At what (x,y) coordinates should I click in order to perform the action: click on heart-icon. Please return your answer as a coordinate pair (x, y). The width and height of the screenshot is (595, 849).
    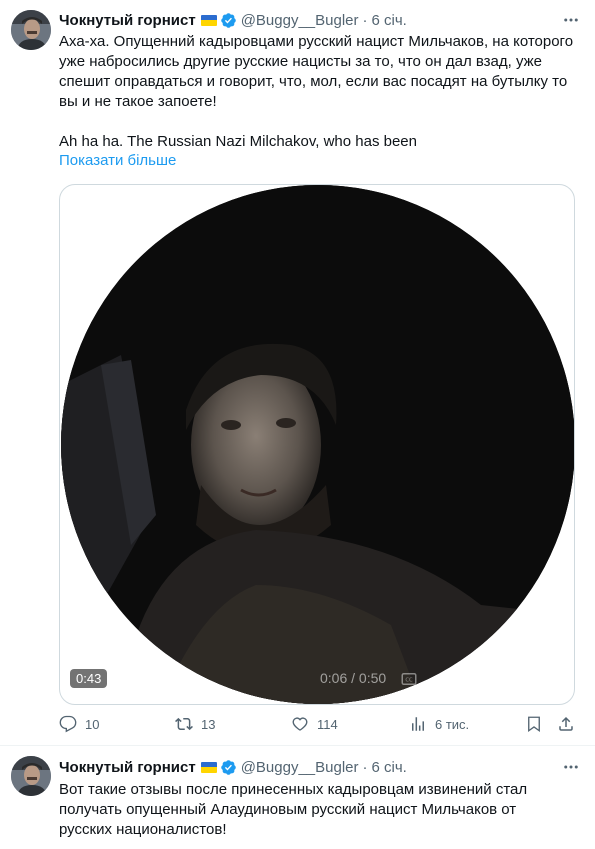
    Looking at the image, I should click on (300, 724).